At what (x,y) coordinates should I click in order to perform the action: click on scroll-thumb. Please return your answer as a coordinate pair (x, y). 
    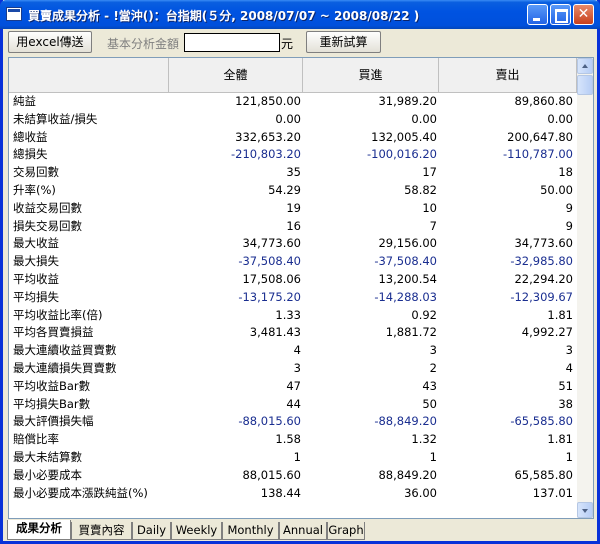
    Looking at the image, I should click on (585, 85).